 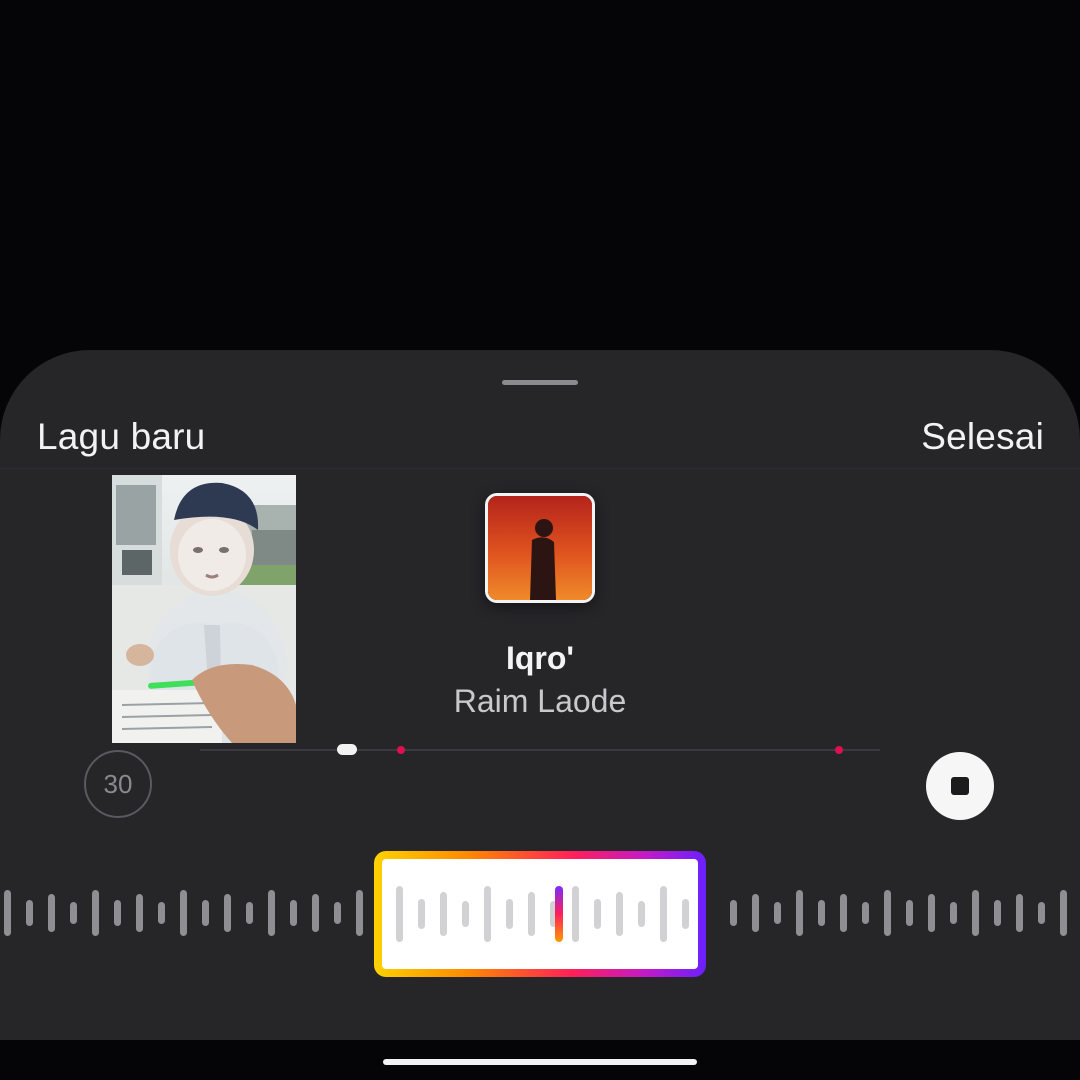 I want to click on selected-waveform, so click(x=542, y=914).